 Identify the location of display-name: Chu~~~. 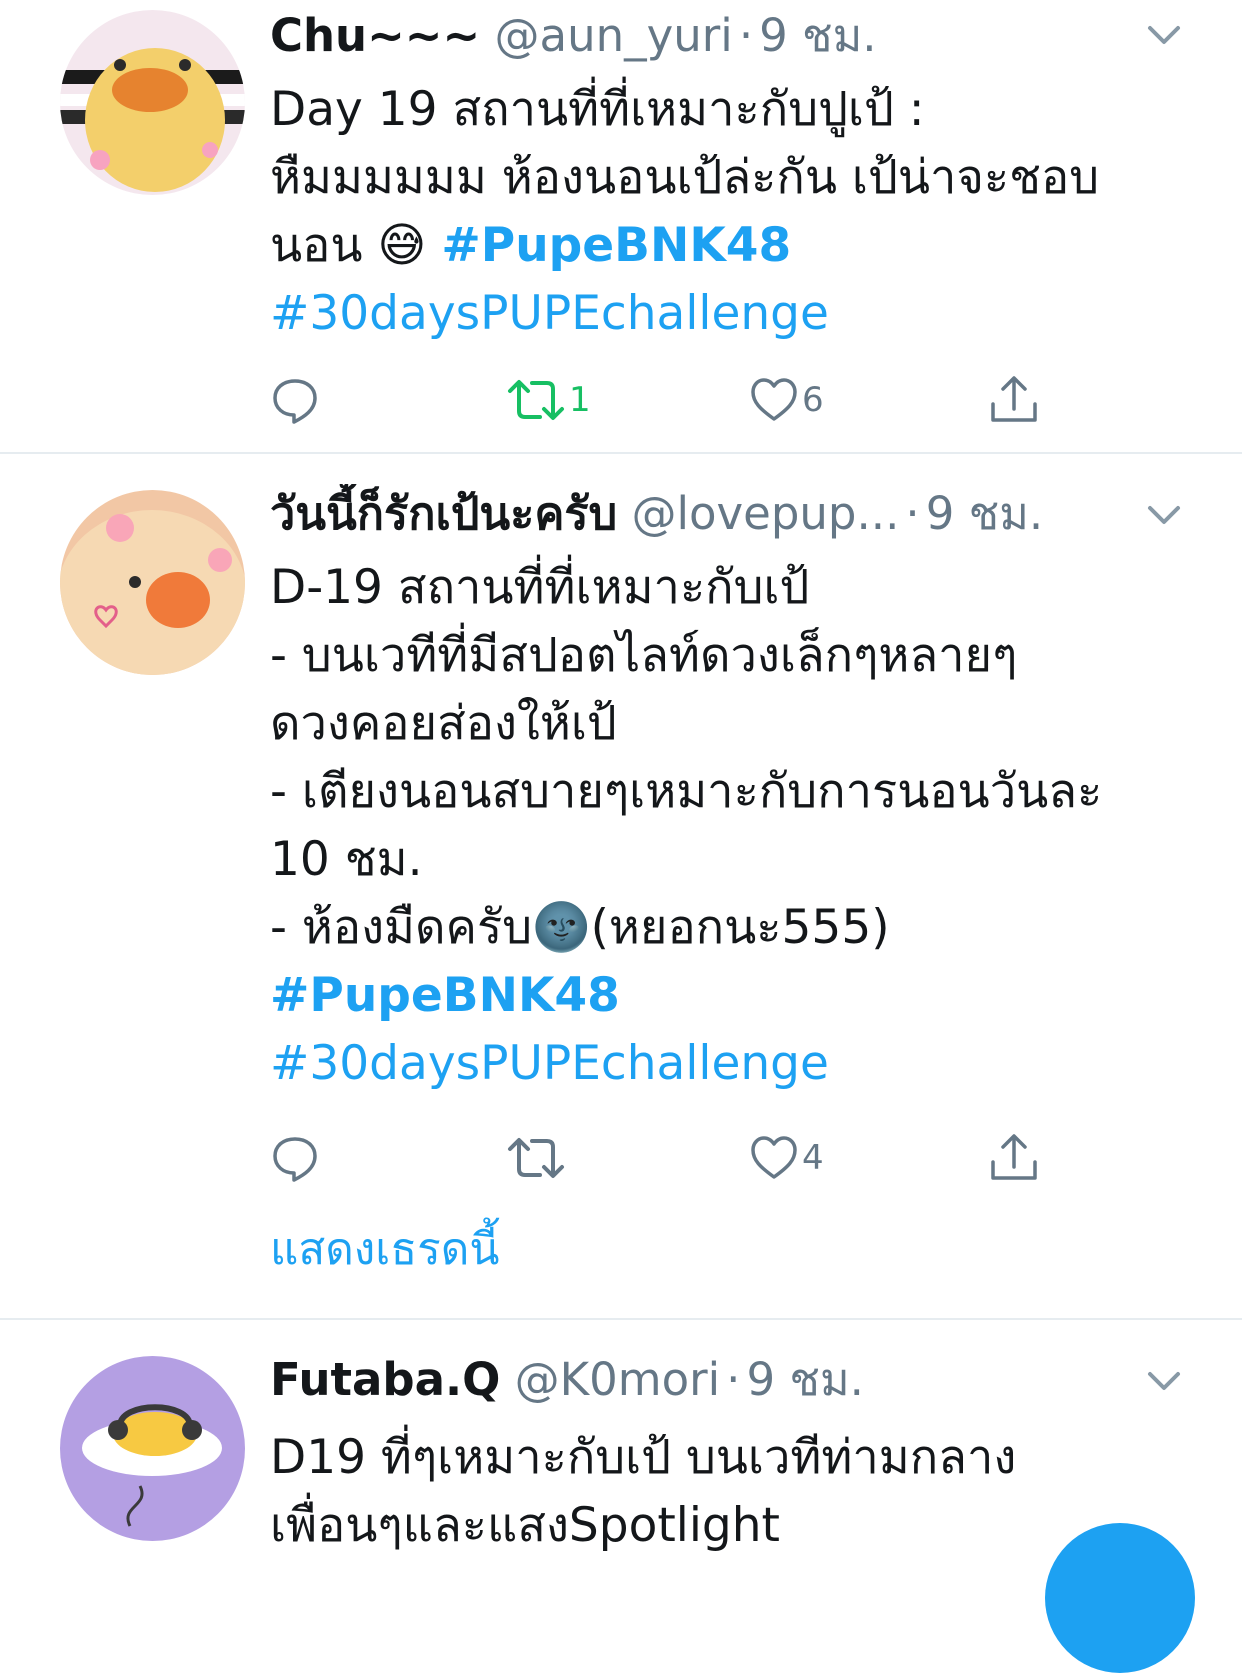
(375, 35).